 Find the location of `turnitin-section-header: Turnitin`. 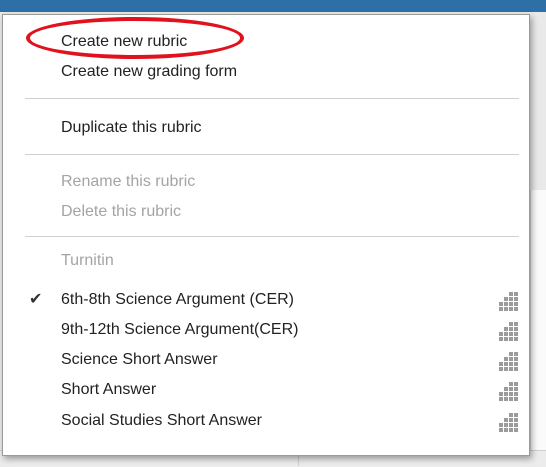

turnitin-section-header: Turnitin is located at coordinates (87, 260).